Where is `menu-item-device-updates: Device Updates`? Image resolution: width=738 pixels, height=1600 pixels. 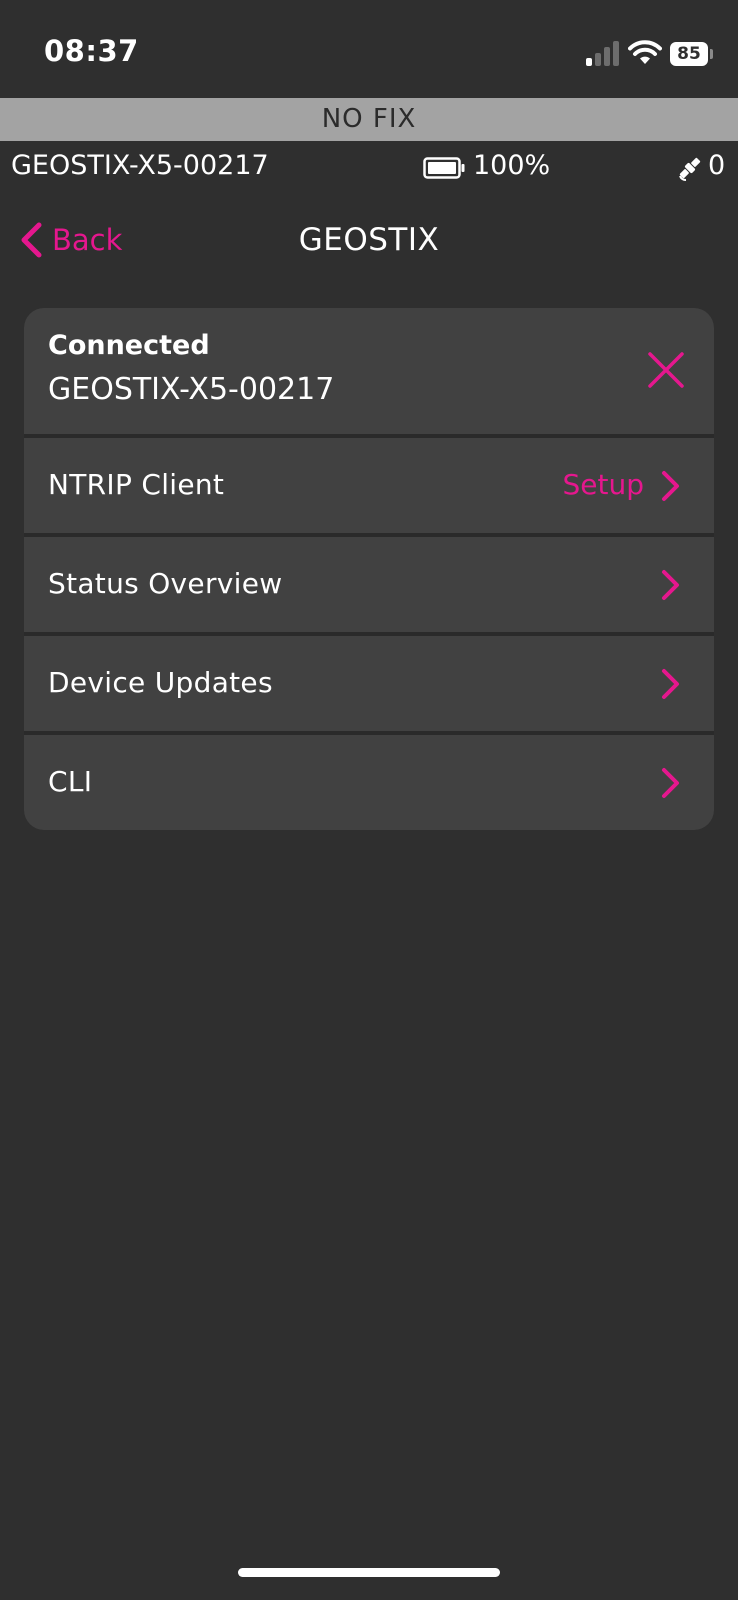 menu-item-device-updates: Device Updates is located at coordinates (369, 683).